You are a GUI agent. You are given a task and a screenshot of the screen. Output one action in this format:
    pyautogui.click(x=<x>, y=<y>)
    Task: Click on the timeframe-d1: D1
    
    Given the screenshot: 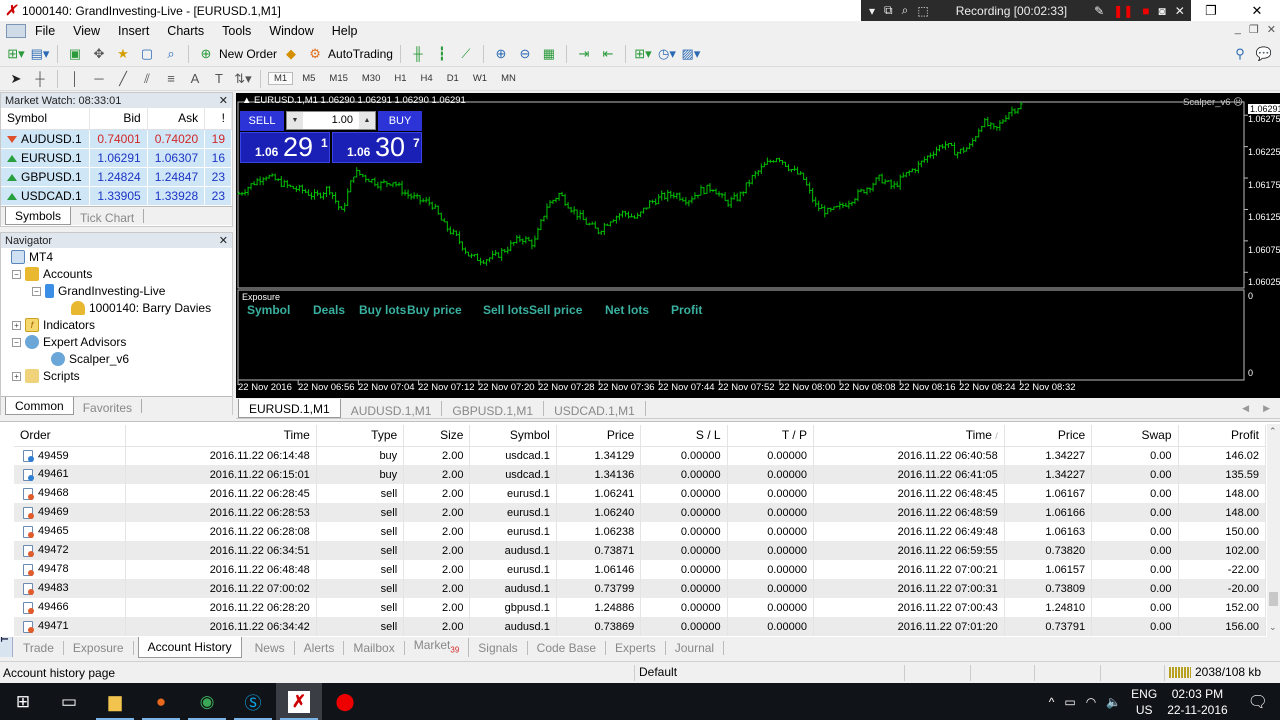 What is the action you would take?
    pyautogui.click(x=453, y=78)
    